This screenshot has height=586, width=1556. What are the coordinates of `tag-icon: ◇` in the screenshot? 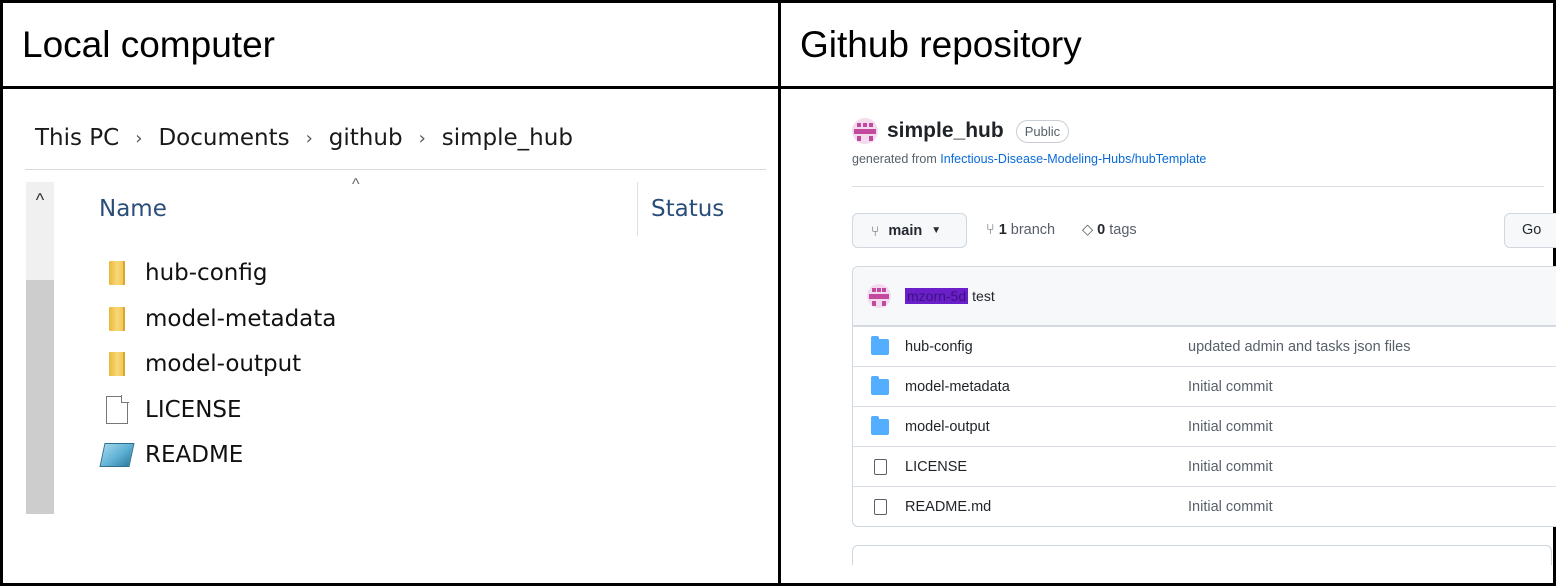 It's located at (1088, 230).